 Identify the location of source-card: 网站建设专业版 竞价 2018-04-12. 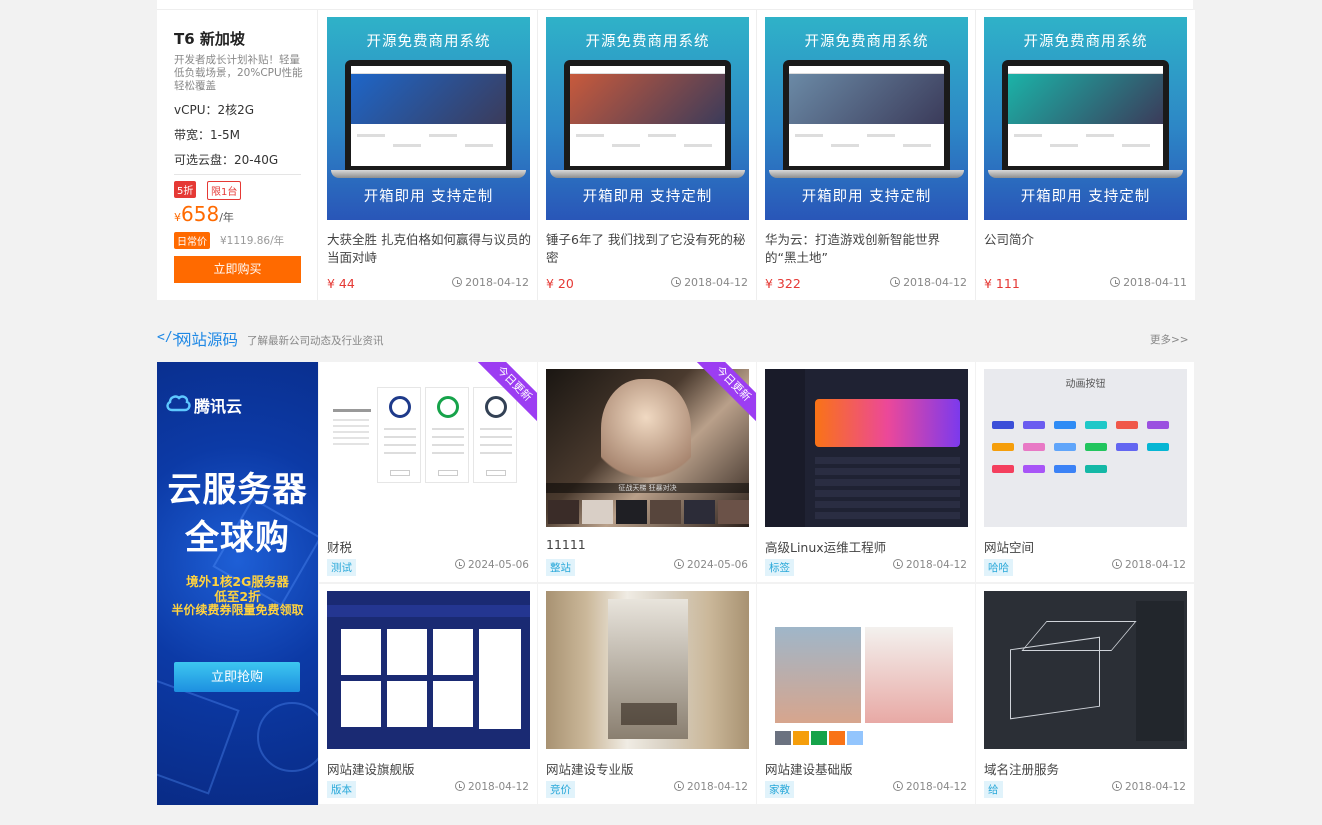
(647, 694).